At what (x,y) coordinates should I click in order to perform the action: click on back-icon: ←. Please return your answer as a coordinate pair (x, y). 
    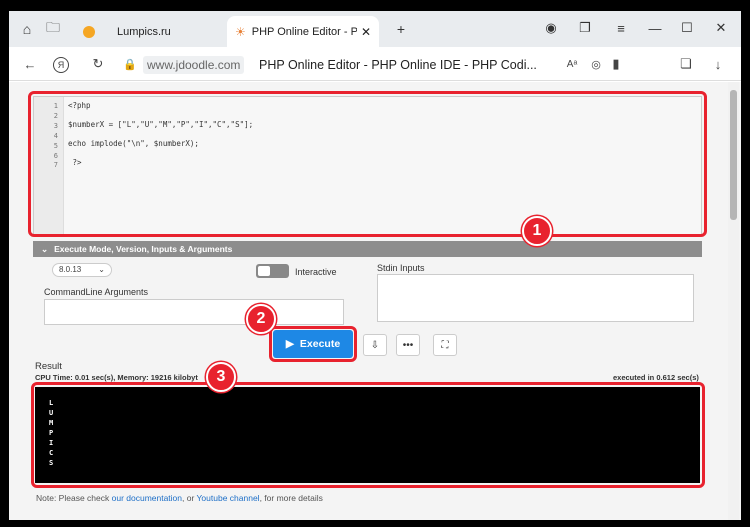
    Looking at the image, I should click on (30, 64).